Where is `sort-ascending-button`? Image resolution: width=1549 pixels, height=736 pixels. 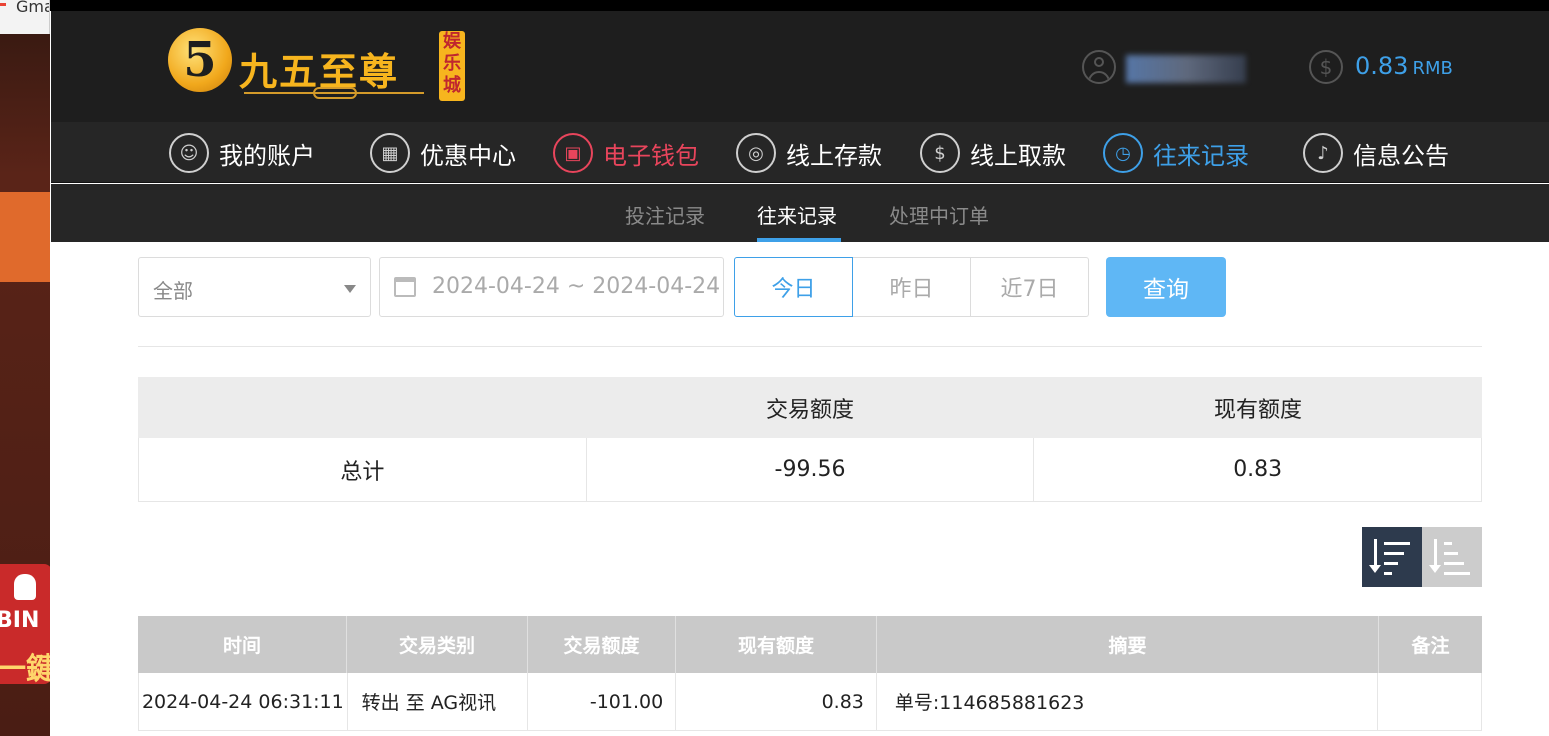 sort-ascending-button is located at coordinates (1452, 557).